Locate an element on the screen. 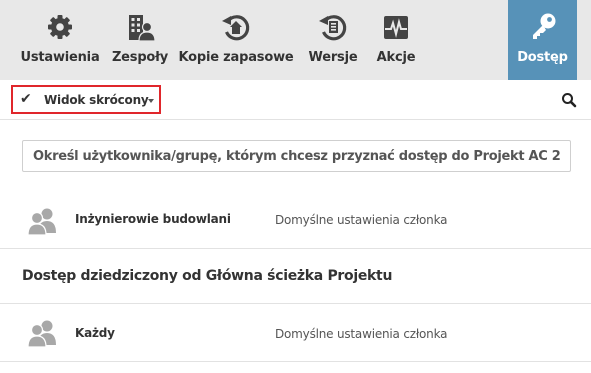 This screenshot has height=373, width=591. search-button is located at coordinates (569, 100).